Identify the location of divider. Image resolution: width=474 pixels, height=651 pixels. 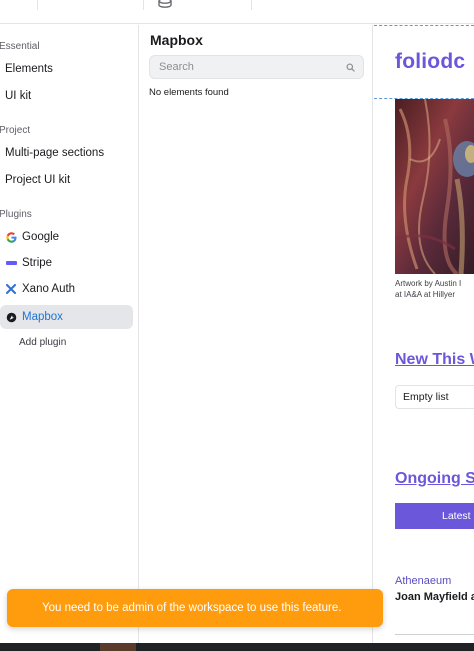
(434, 634).